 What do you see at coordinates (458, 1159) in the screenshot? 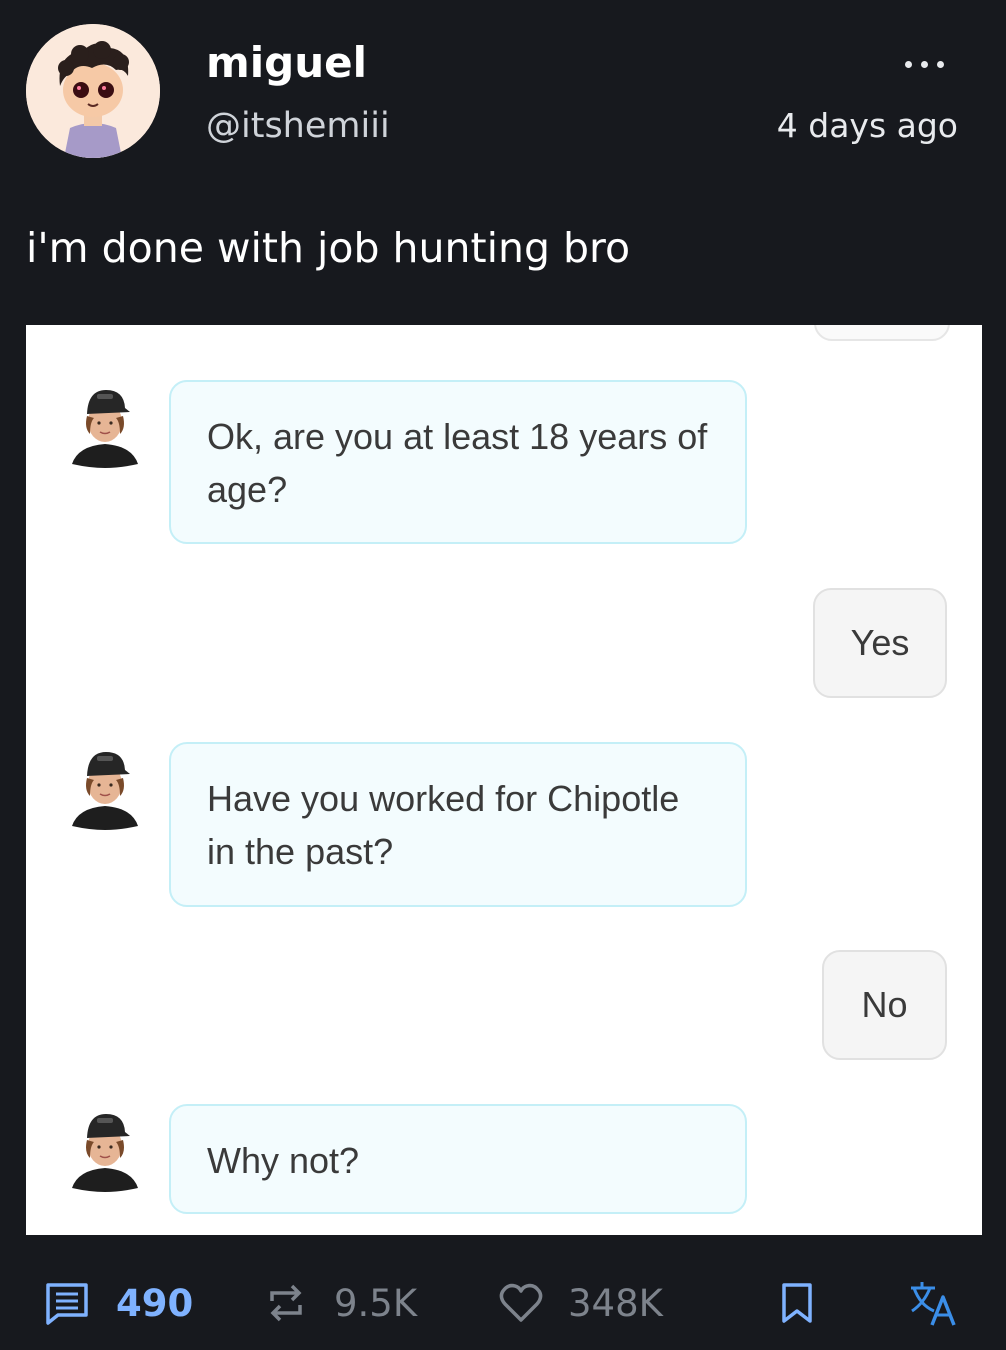
I see `bot-message: Why not?` at bounding box center [458, 1159].